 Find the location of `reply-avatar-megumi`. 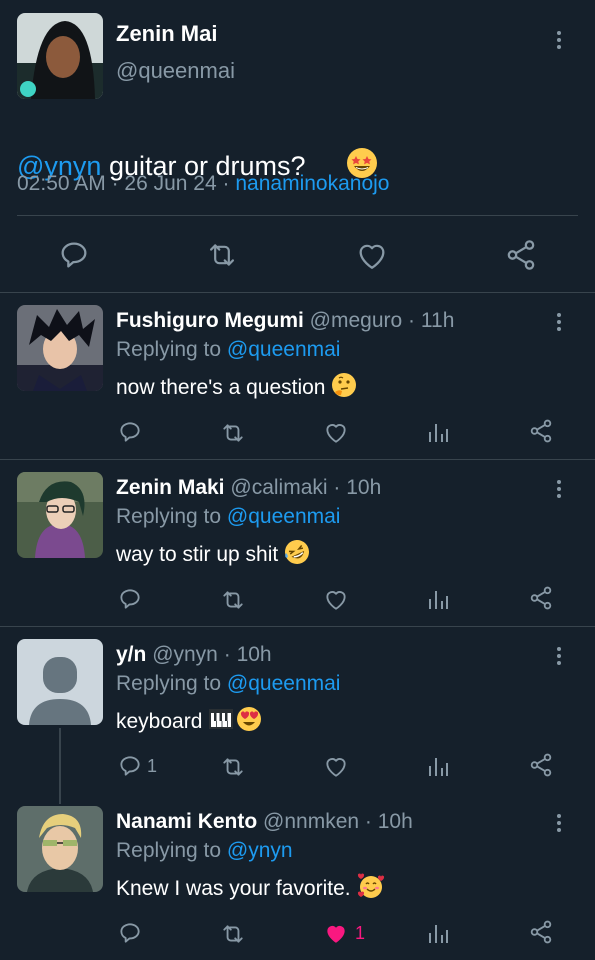

reply-avatar-megumi is located at coordinates (60, 348).